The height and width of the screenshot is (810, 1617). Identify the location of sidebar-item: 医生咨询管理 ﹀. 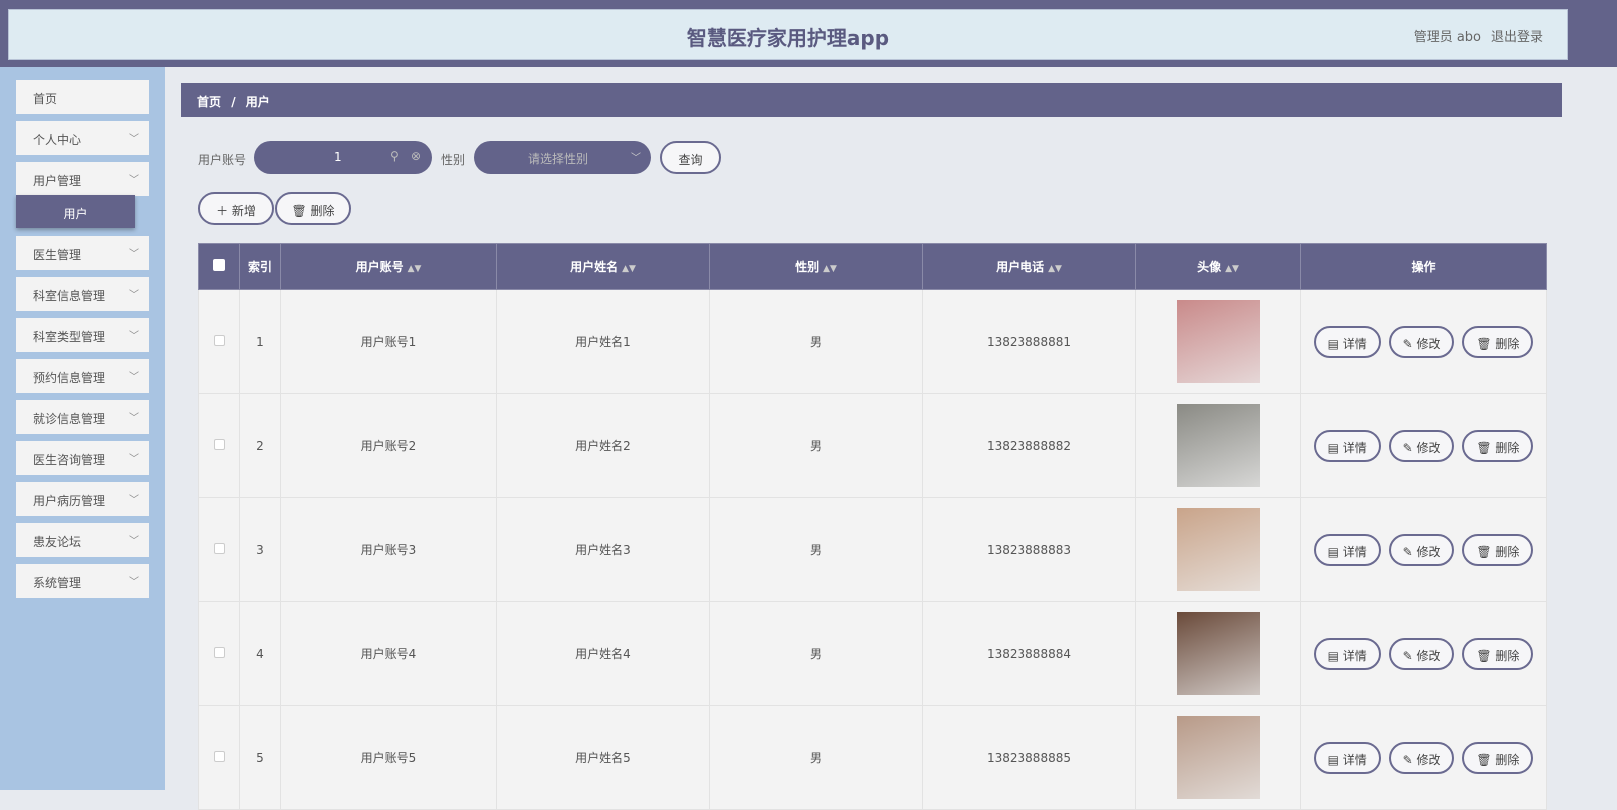
(82, 458).